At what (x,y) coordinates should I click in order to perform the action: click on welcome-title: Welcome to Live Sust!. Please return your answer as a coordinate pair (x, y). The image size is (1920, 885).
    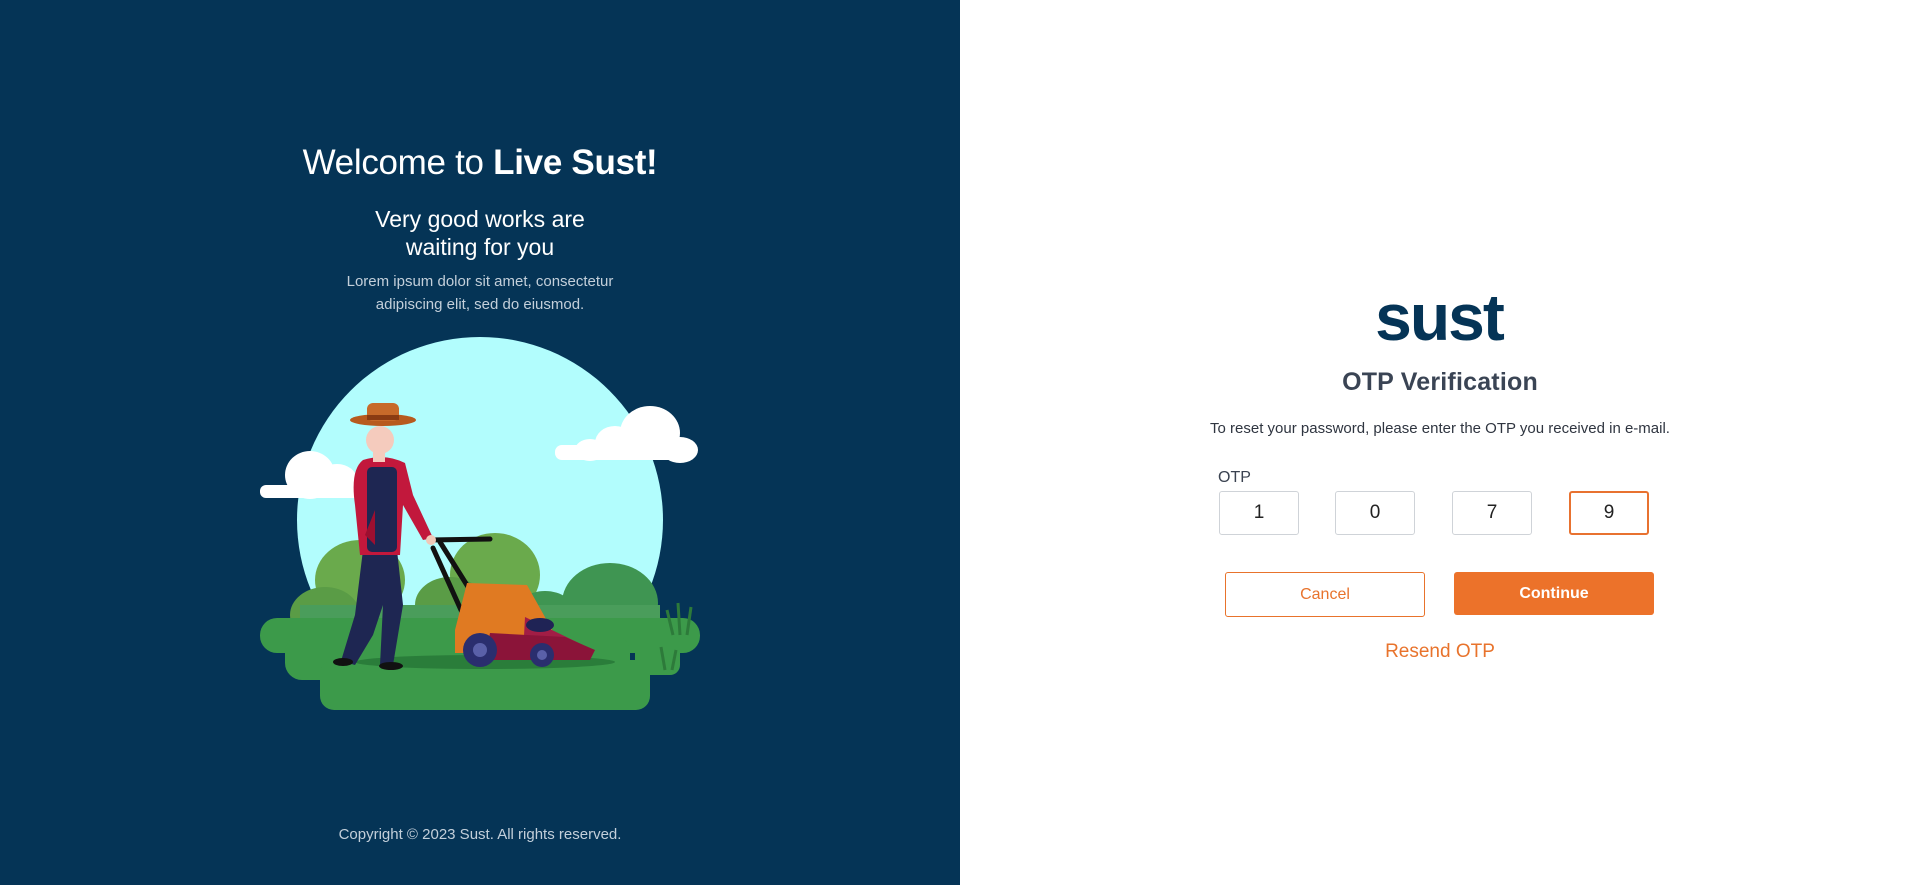
    Looking at the image, I should click on (480, 163).